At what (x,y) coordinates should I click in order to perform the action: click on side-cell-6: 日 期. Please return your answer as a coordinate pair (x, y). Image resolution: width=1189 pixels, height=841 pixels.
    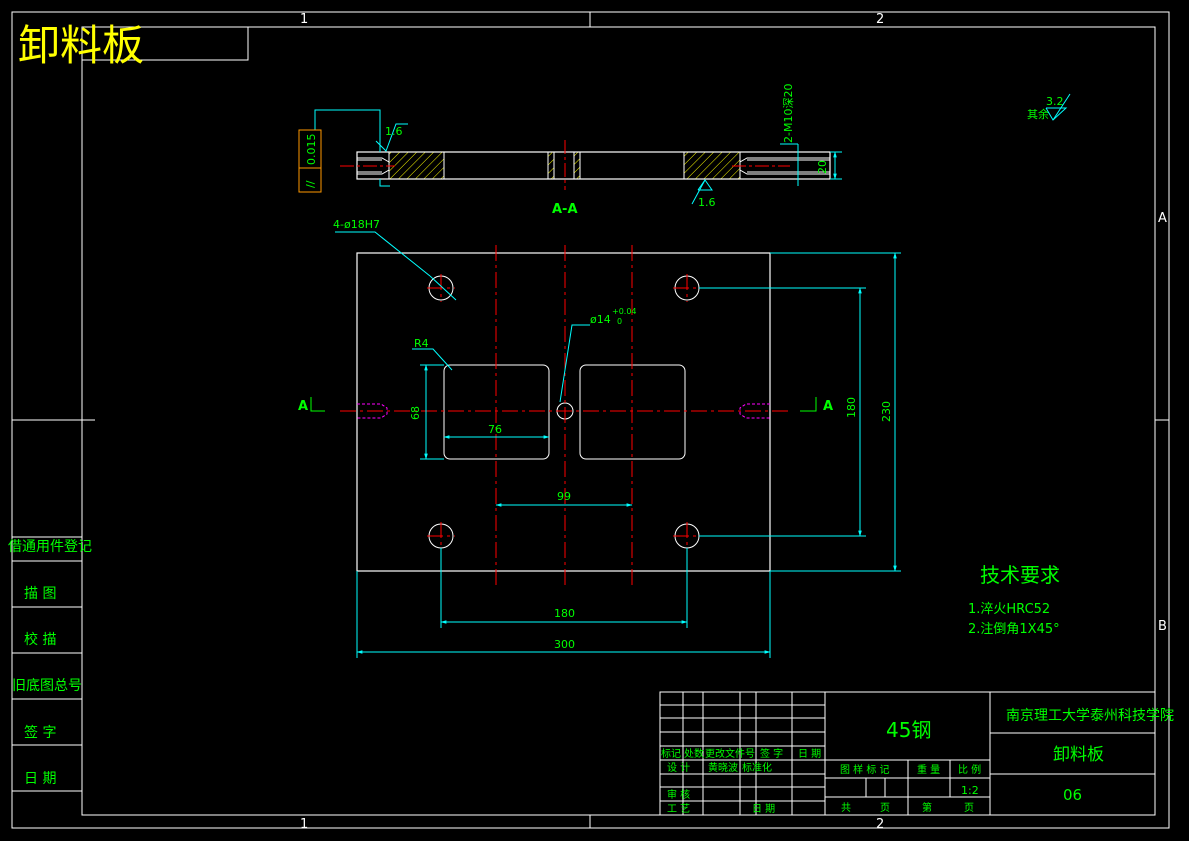
    Looking at the image, I should click on (40, 779).